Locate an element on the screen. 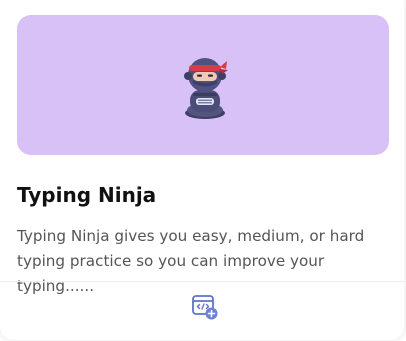 This screenshot has width=406, height=341. card-title: Typing Ninja is located at coordinates (87, 195).